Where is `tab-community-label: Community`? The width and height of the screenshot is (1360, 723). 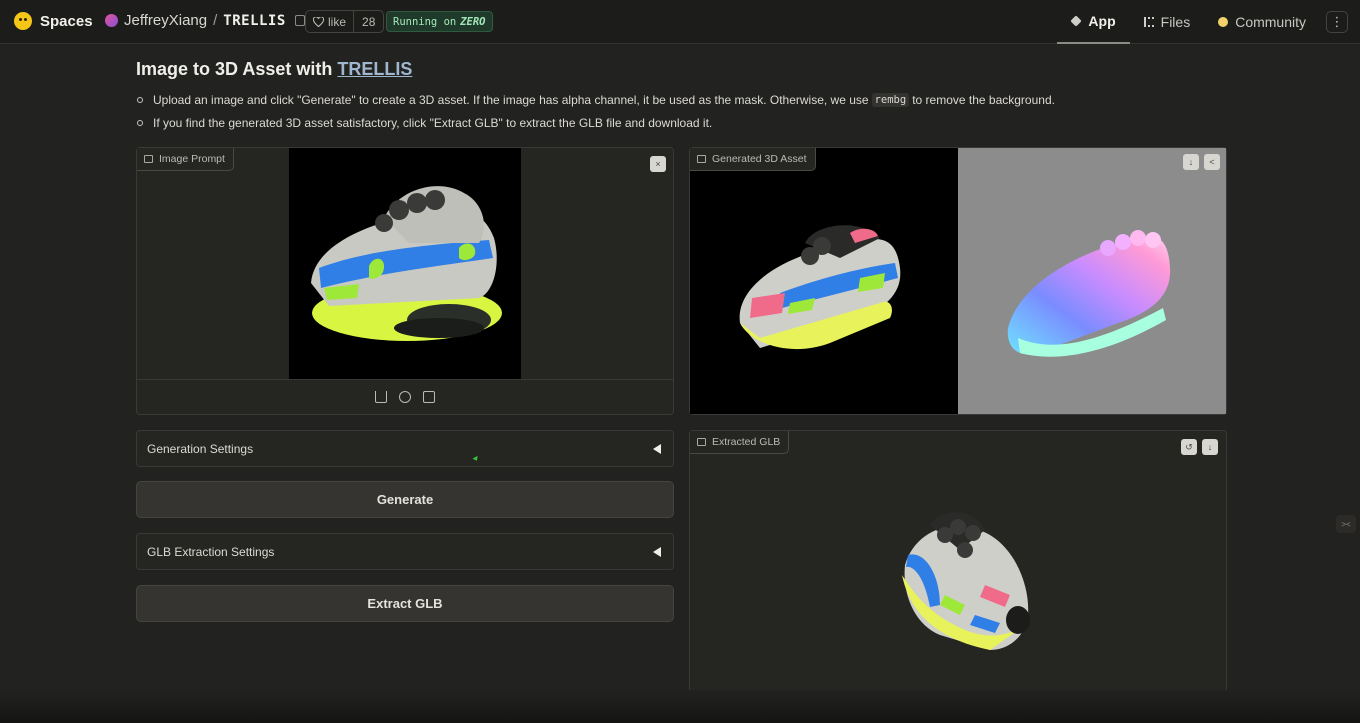 tab-community-label: Community is located at coordinates (1270, 22).